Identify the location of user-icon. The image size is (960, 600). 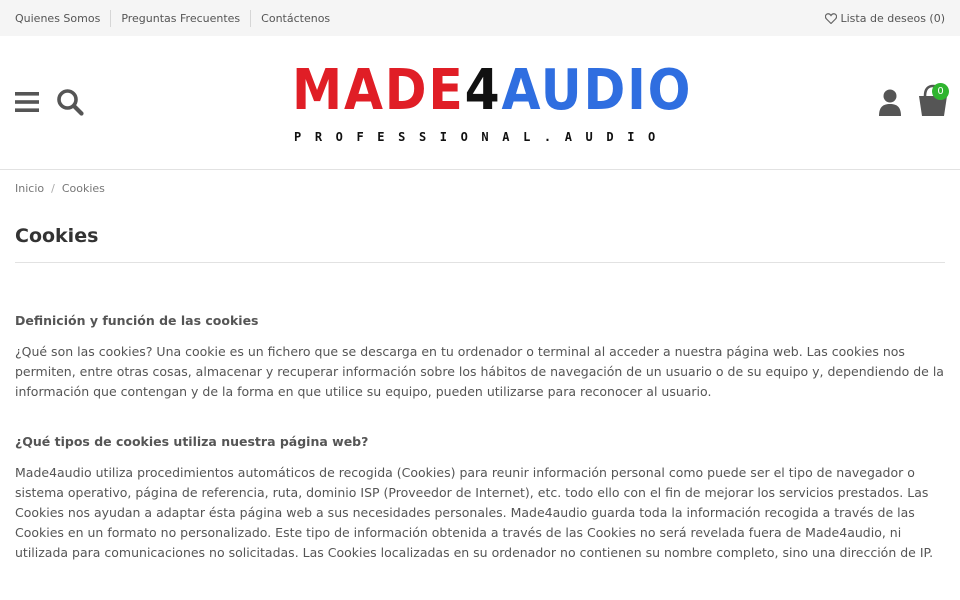
(890, 102).